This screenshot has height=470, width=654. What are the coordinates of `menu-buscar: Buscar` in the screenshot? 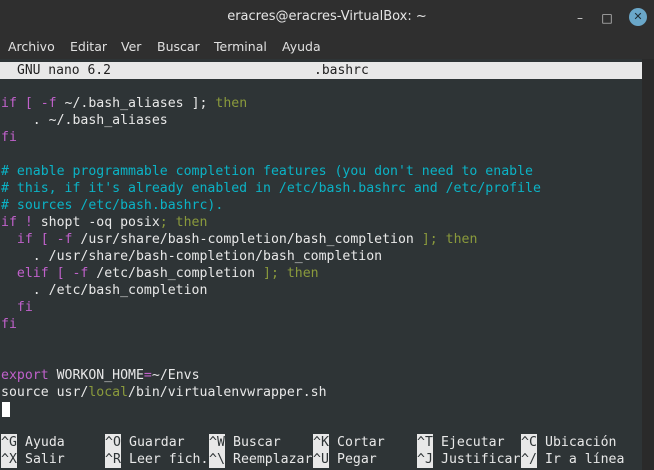 It's located at (178, 46).